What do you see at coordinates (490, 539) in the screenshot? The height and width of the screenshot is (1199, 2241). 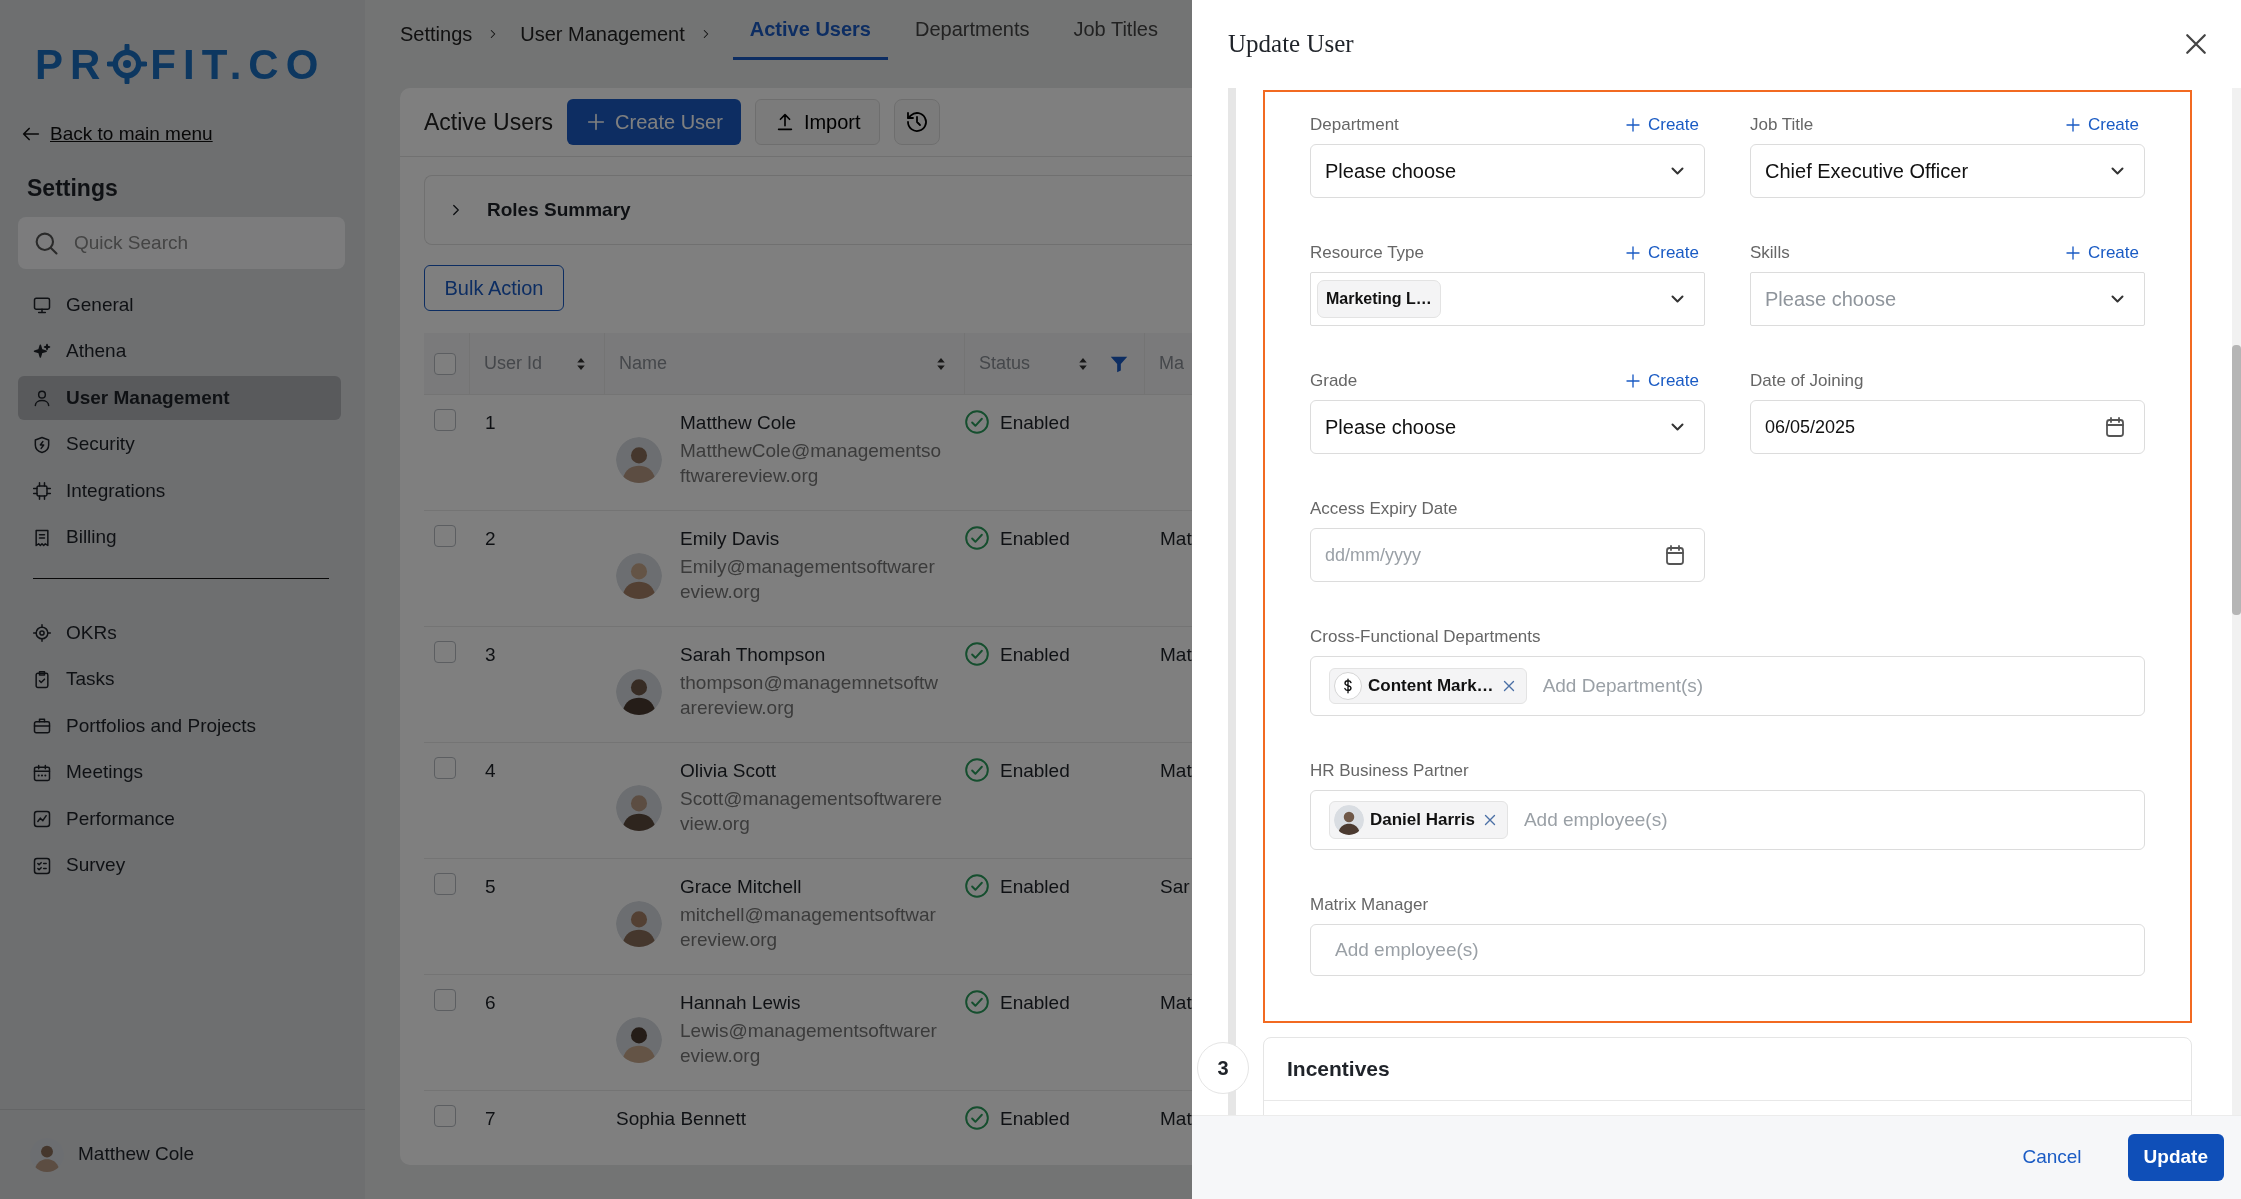 I see `table-cell: 2` at bounding box center [490, 539].